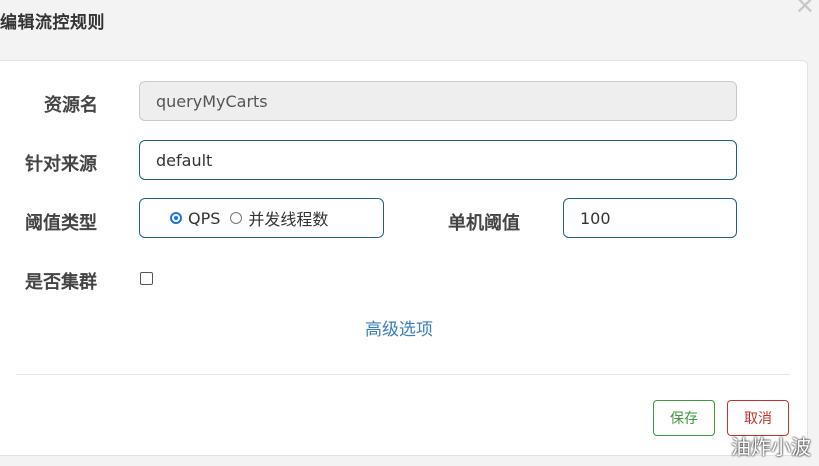 This screenshot has width=819, height=466. Describe the element at coordinates (771, 447) in the screenshot. I see `watermark: 油炸小波` at that location.